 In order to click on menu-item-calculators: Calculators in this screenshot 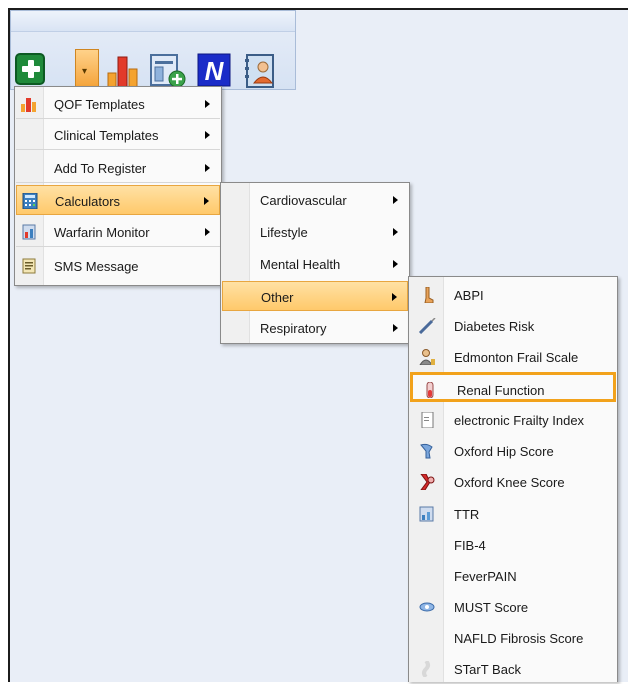, I will do `click(118, 200)`.